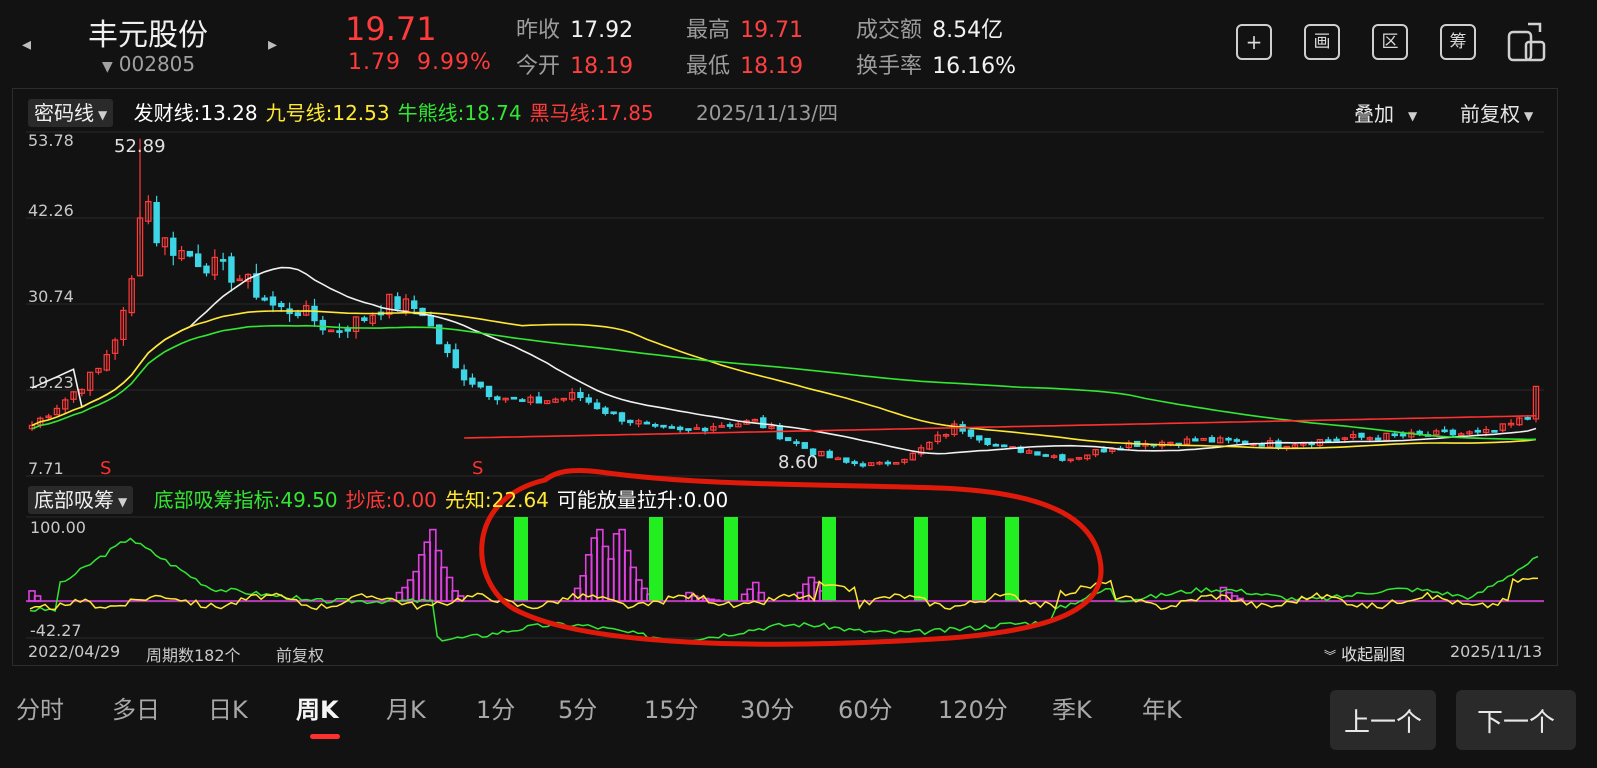 This screenshot has width=1597, height=768. Describe the element at coordinates (369, 500) in the screenshot. I see `sub-legend-label: 抄底:` at that location.